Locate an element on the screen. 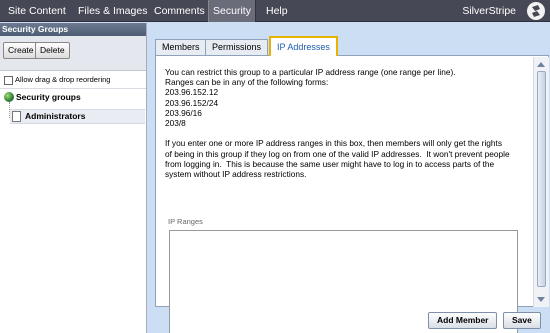  tree-item-administrators: Administrators is located at coordinates (77, 116).